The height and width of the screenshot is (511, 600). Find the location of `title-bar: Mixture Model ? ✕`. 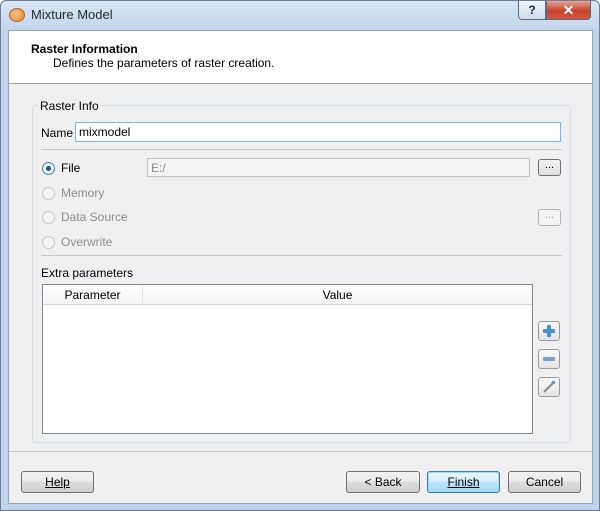

title-bar: Mixture Model ? ✕ is located at coordinates (300, 15).